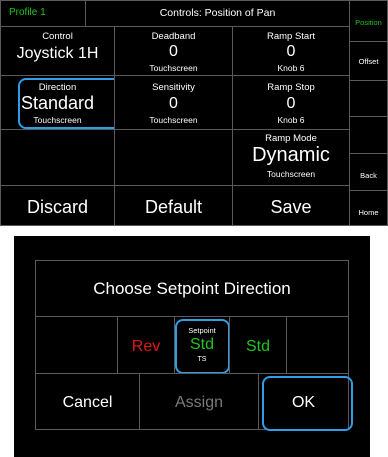 This screenshot has width=388, height=457. I want to click on rev-button: Rev, so click(146, 345).